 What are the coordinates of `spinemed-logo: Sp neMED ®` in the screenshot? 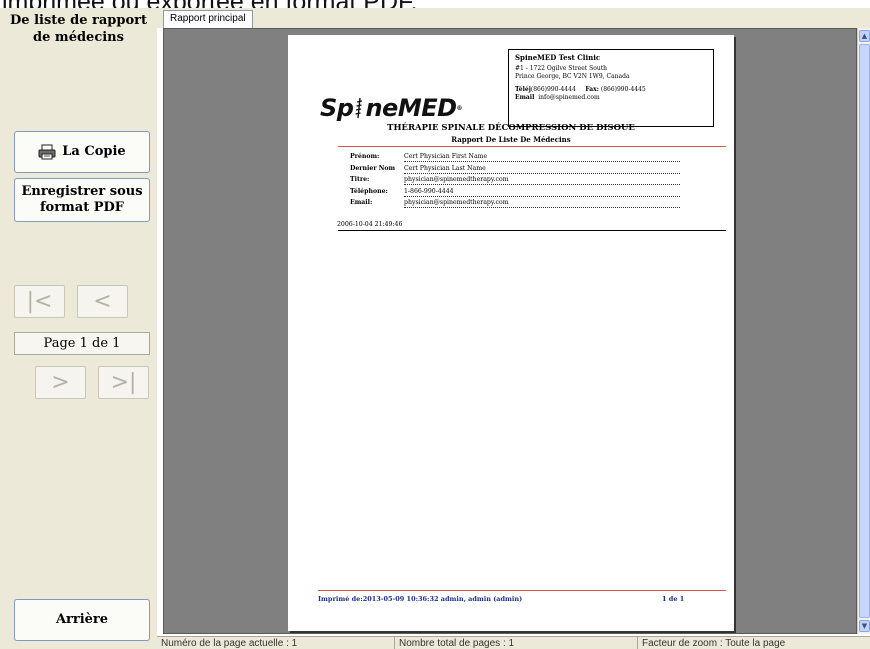 It's located at (391, 108).